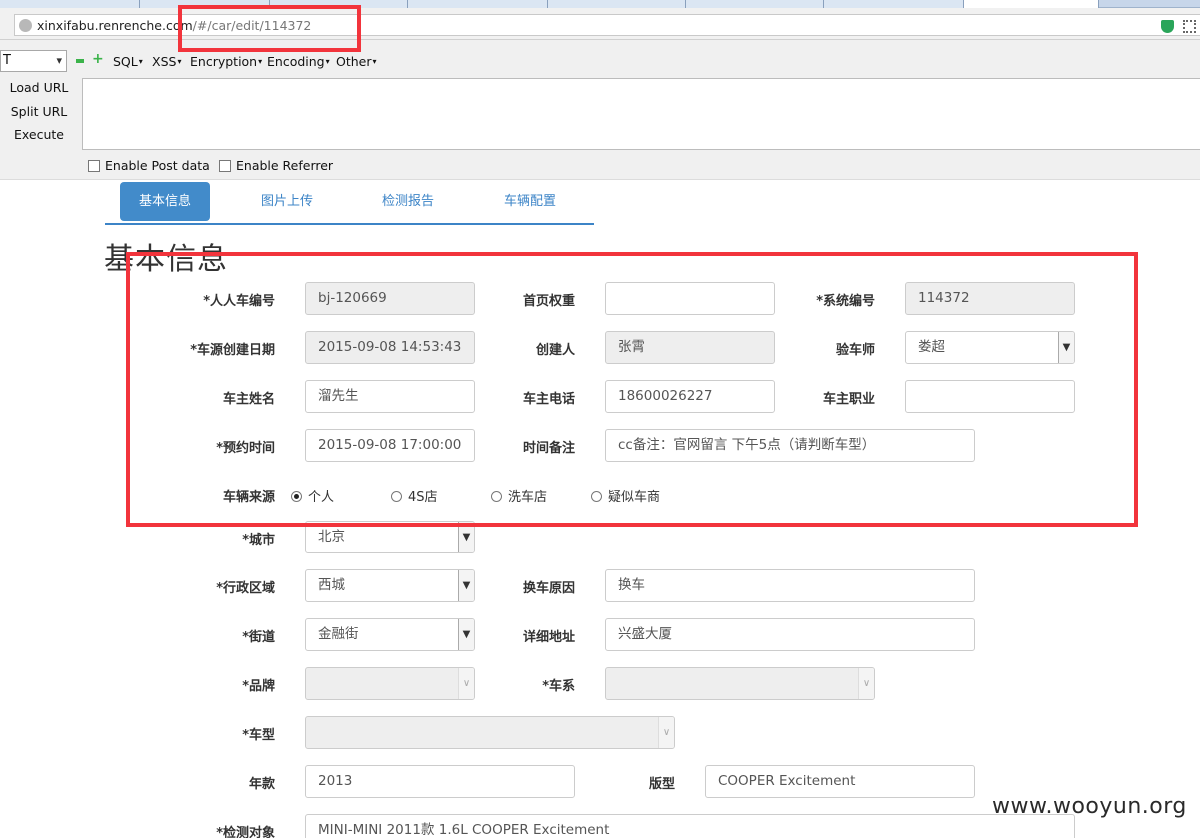  What do you see at coordinates (390, 585) in the screenshot?
I see `district-select: 西城 ▼` at bounding box center [390, 585].